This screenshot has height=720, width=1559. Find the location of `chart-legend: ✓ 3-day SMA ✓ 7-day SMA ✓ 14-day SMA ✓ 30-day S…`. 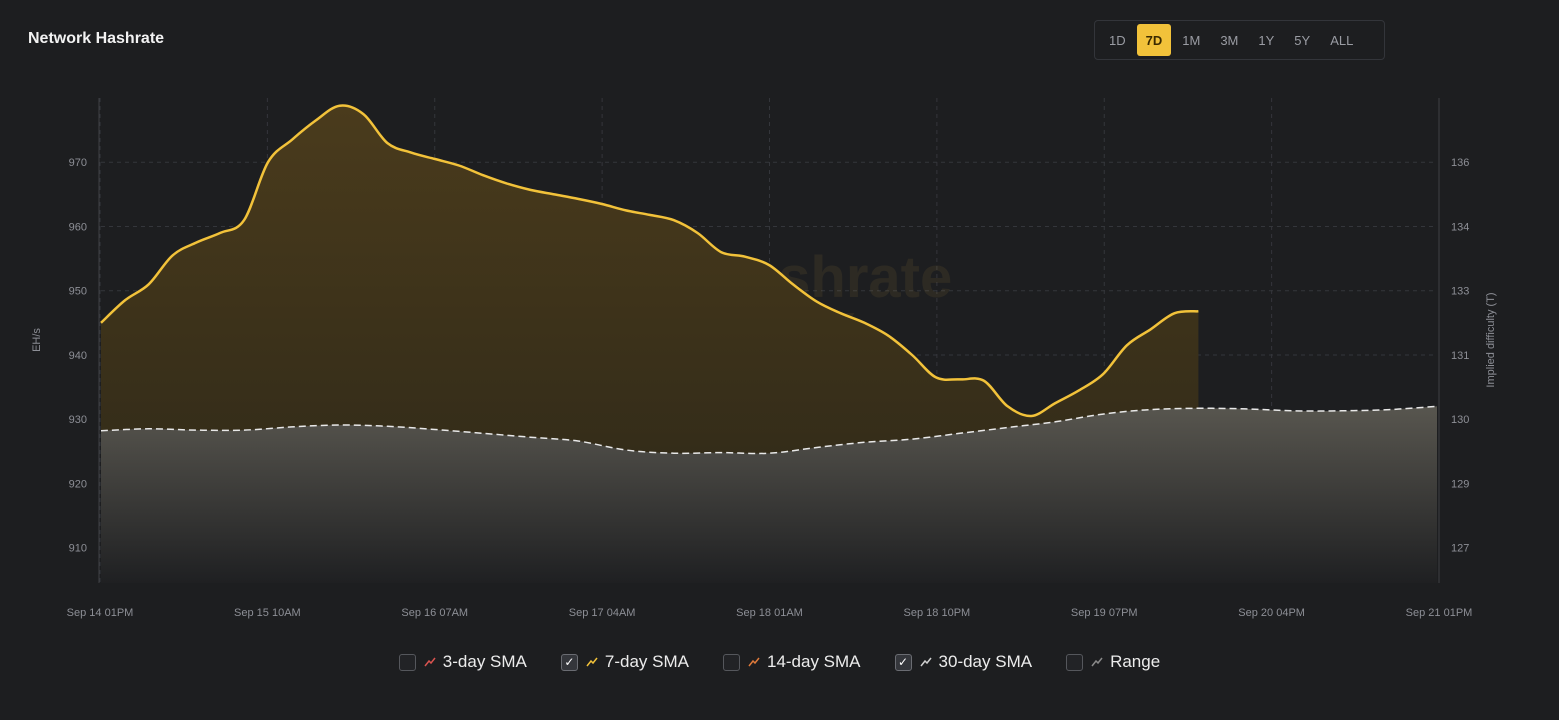

chart-legend: ✓ 3-day SMA ✓ 7-day SMA ✓ 14-day SMA ✓ 30-day S… is located at coordinates (779, 662).